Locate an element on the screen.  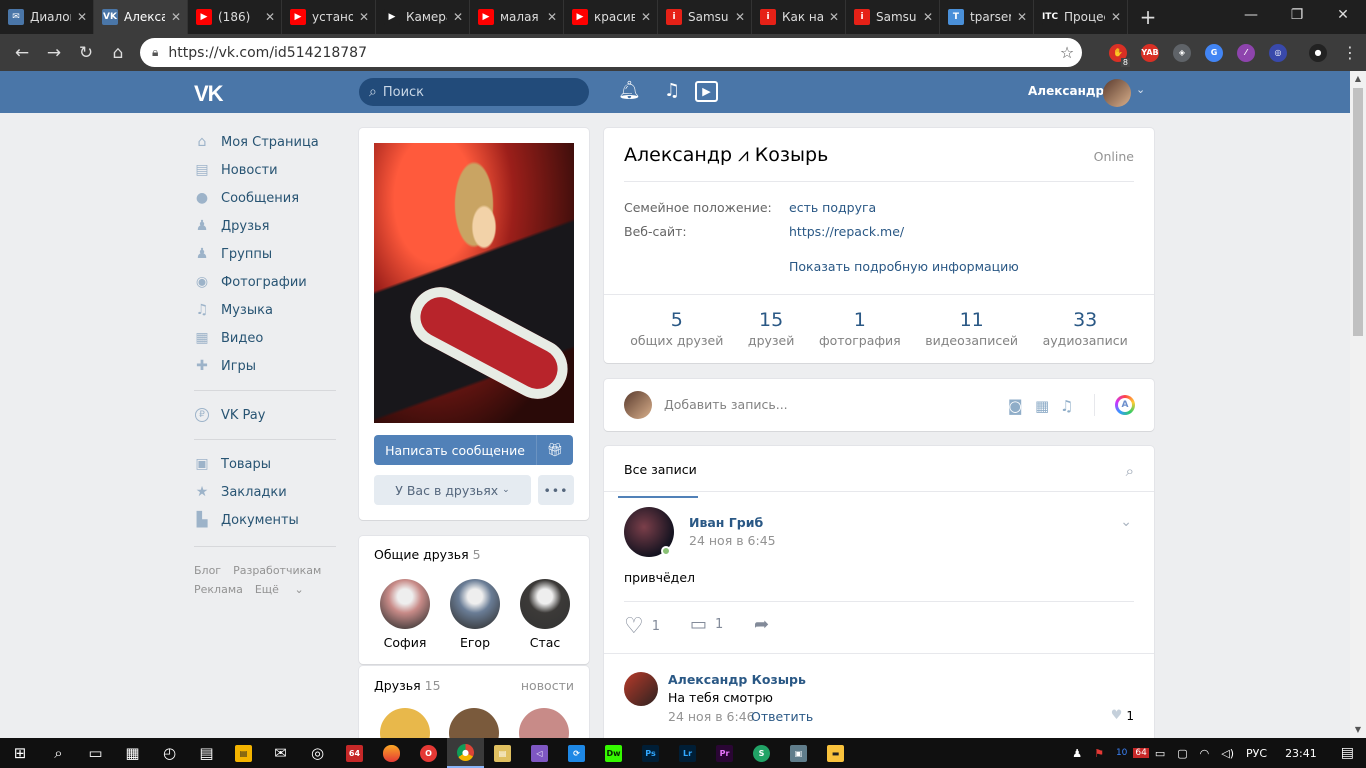
footer-link-ads: Реклама is located at coordinates (218, 589).